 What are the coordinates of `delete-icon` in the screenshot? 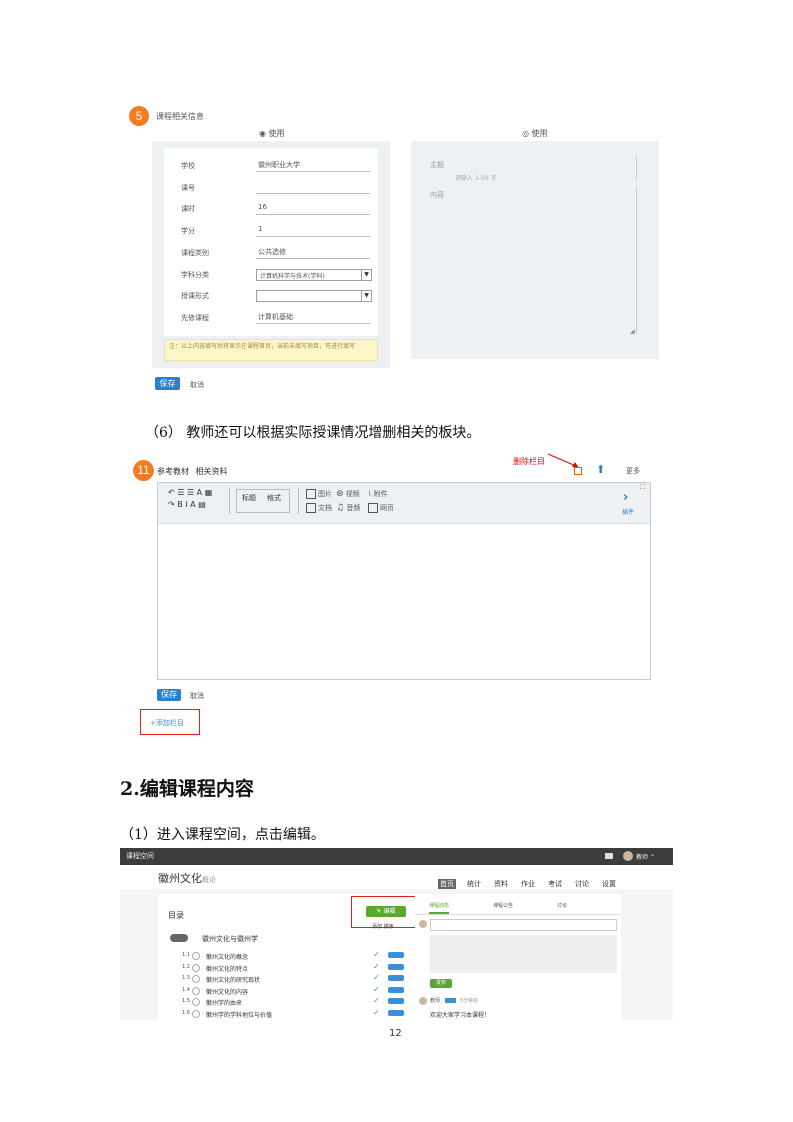 It's located at (578, 471).